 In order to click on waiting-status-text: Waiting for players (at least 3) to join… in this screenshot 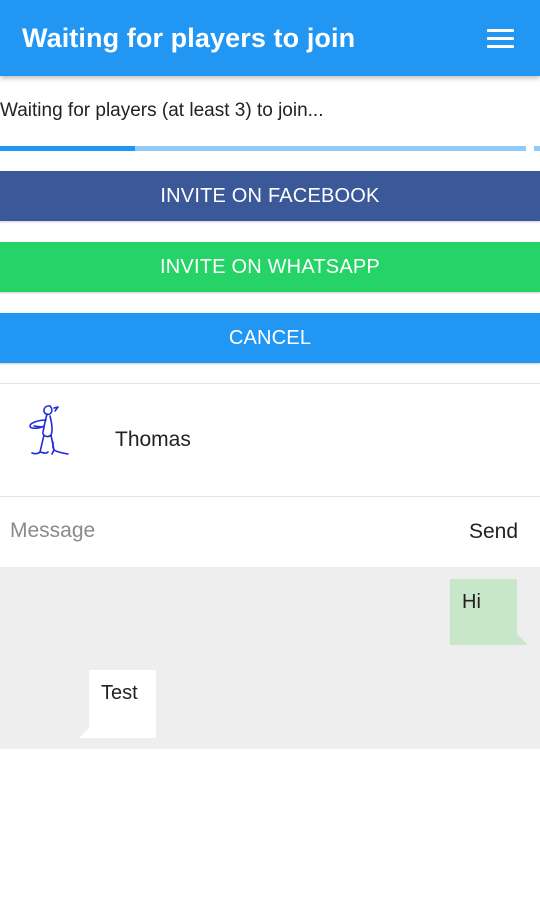, I will do `click(162, 110)`.